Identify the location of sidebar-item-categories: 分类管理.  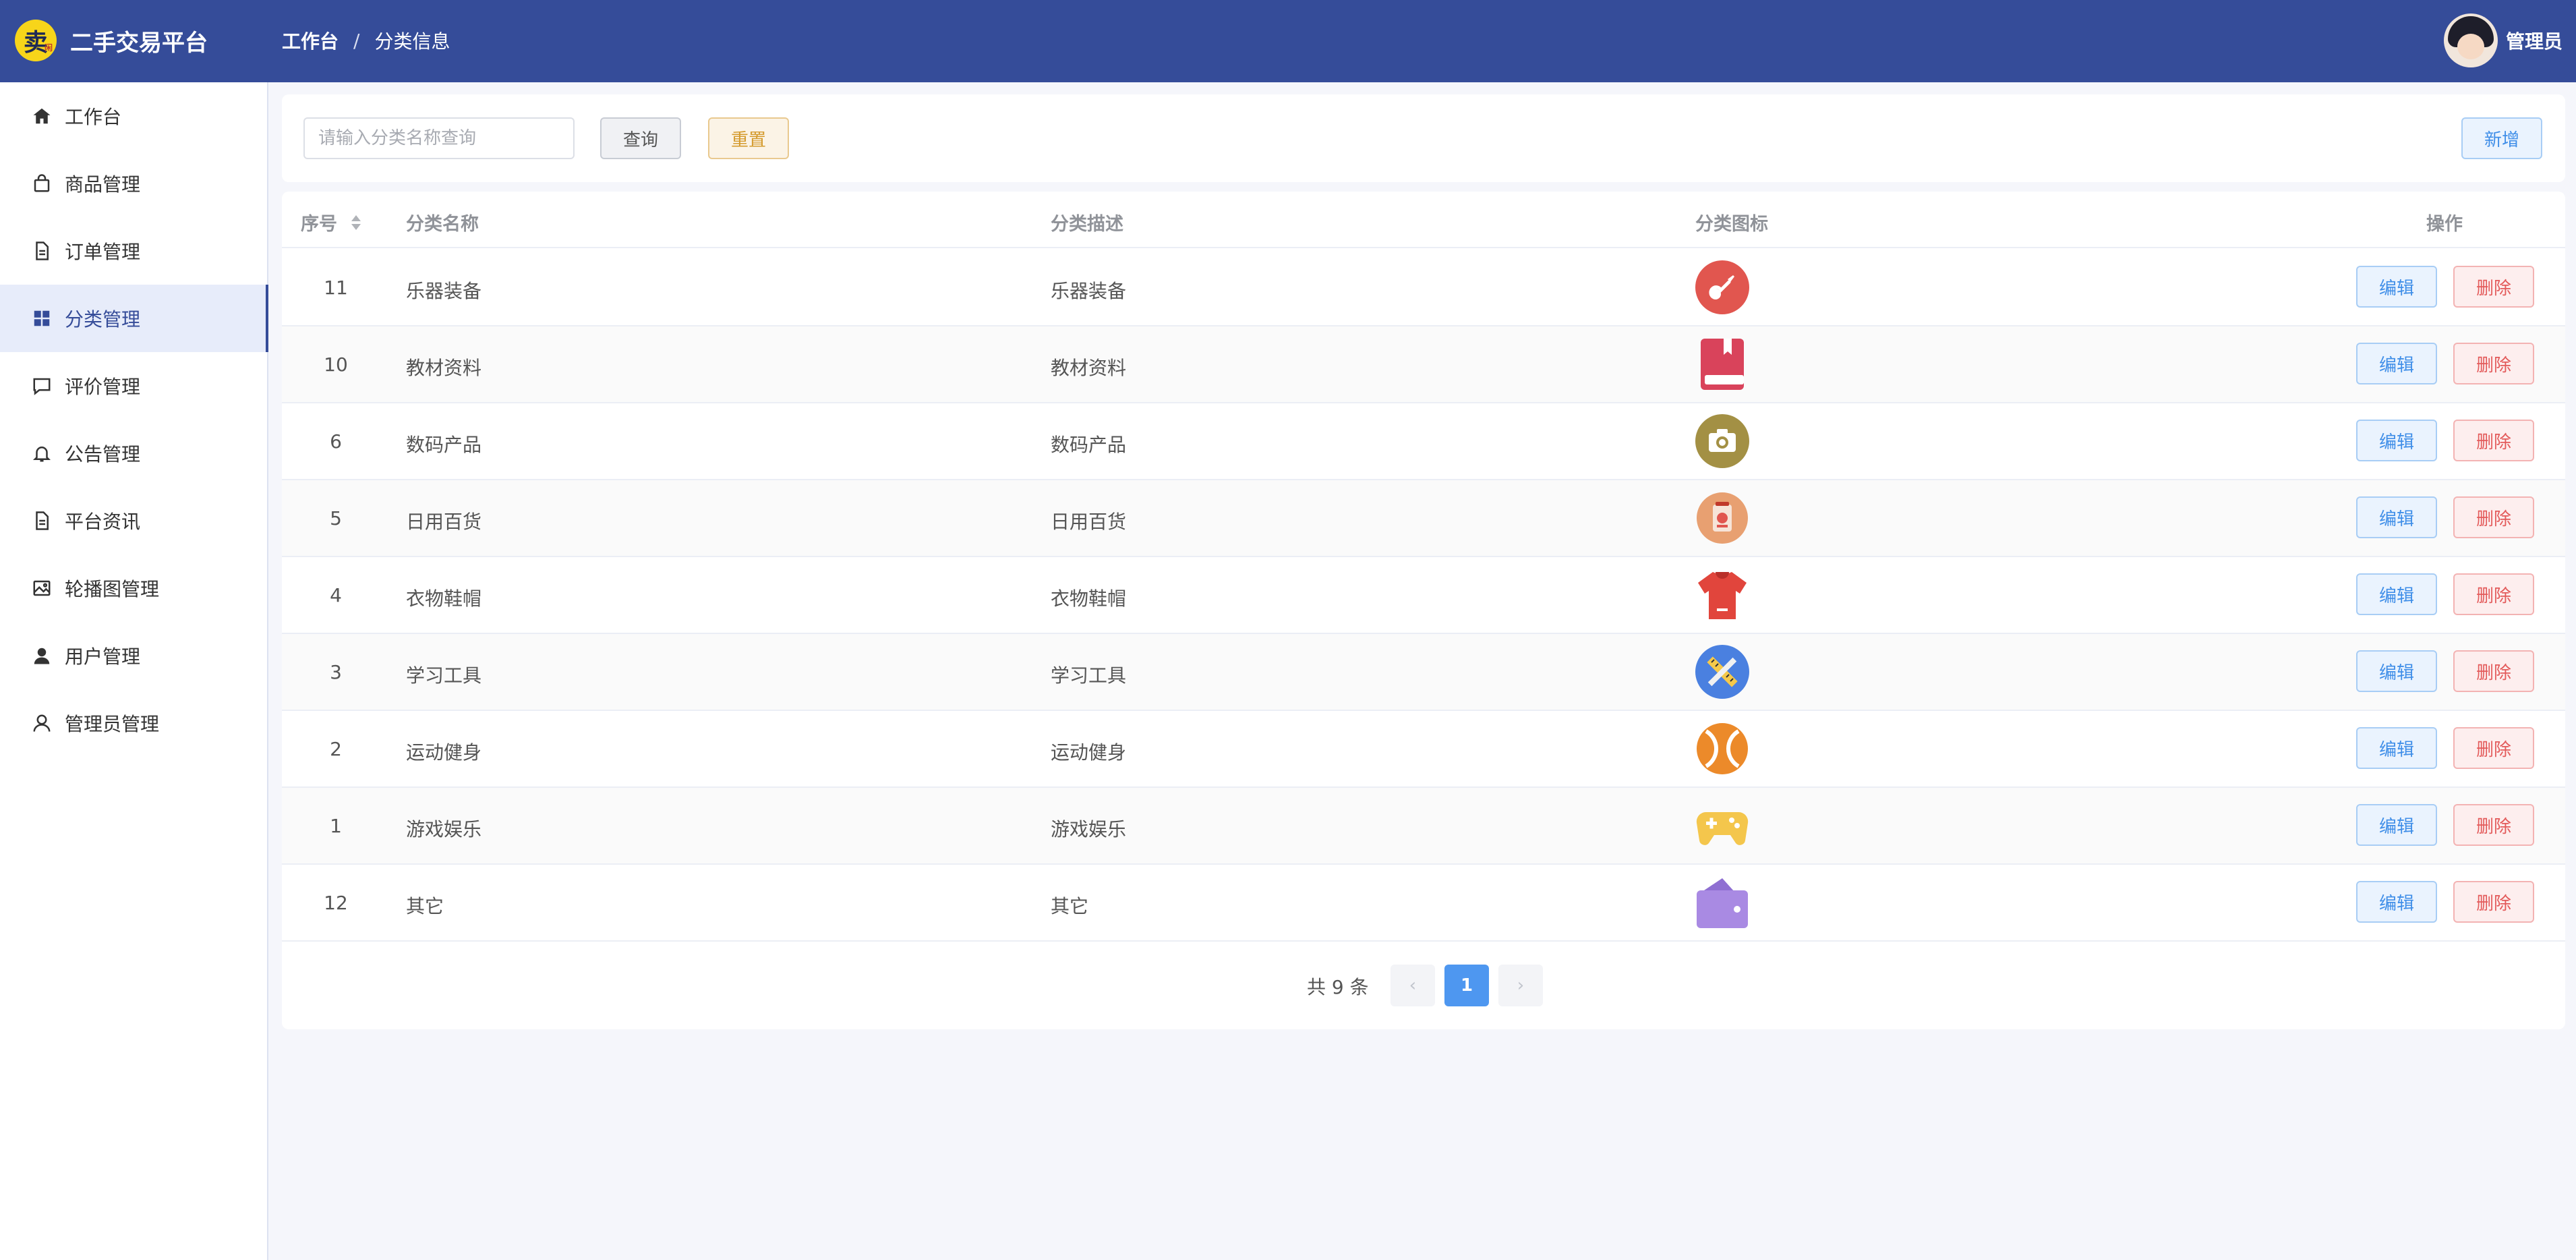
(134, 318).